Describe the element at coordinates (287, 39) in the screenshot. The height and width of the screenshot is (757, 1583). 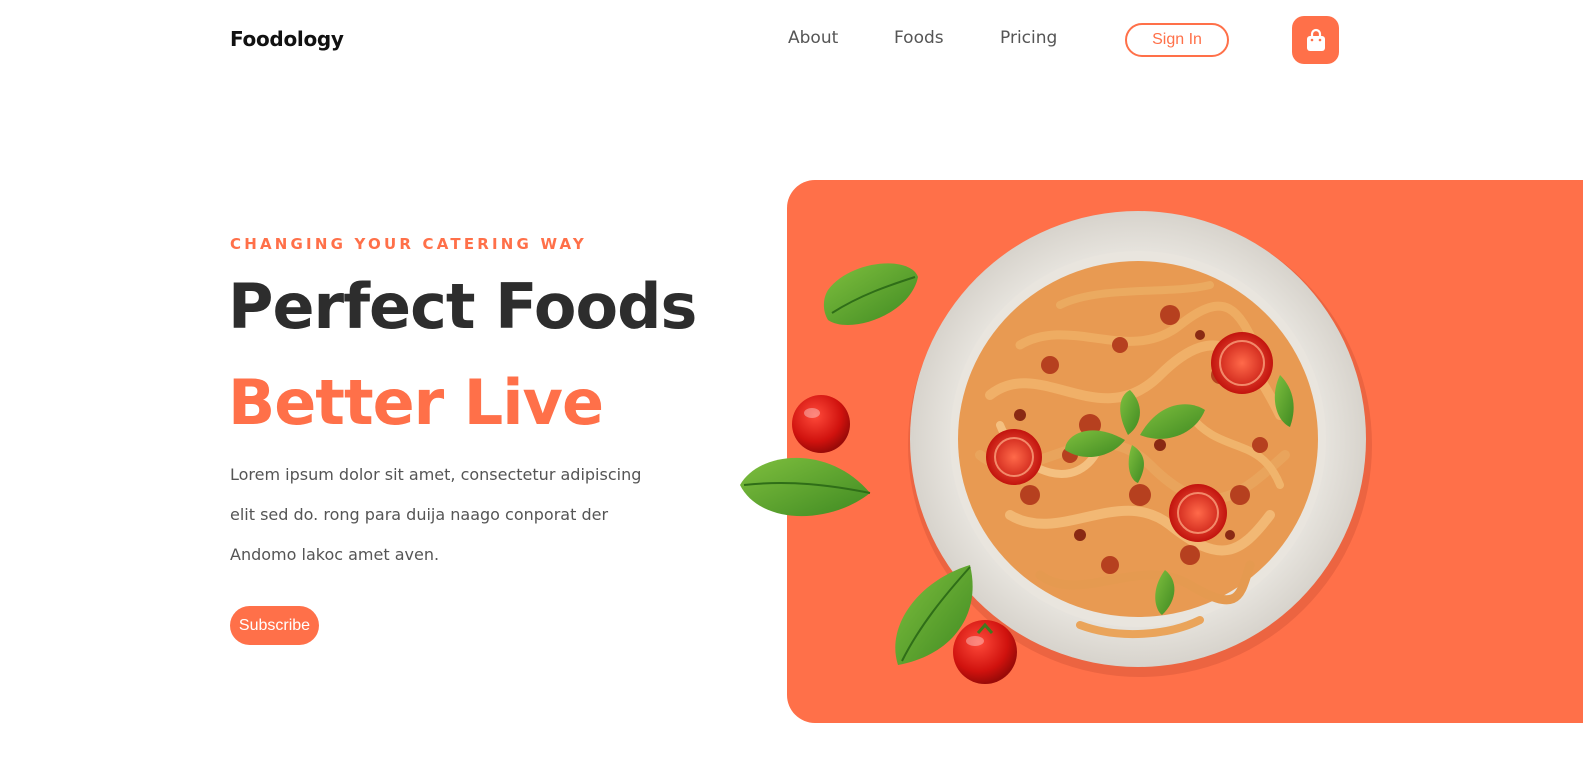
I see `brand-logo: Foodology` at that location.